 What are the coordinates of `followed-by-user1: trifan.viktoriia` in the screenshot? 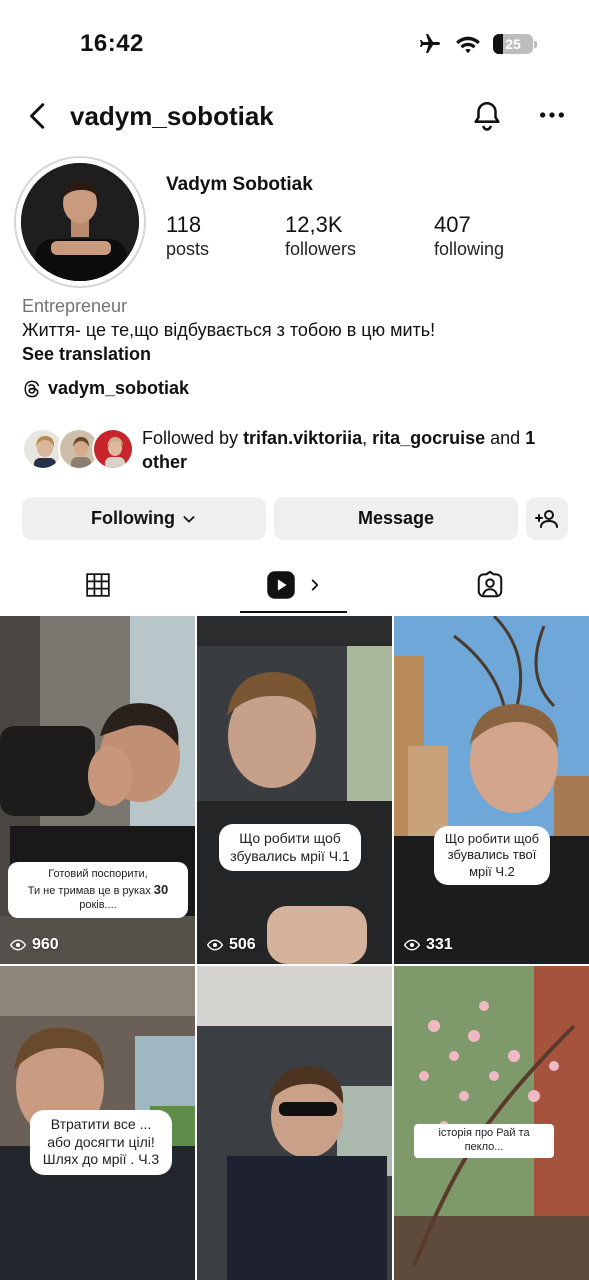 It's located at (302, 438).